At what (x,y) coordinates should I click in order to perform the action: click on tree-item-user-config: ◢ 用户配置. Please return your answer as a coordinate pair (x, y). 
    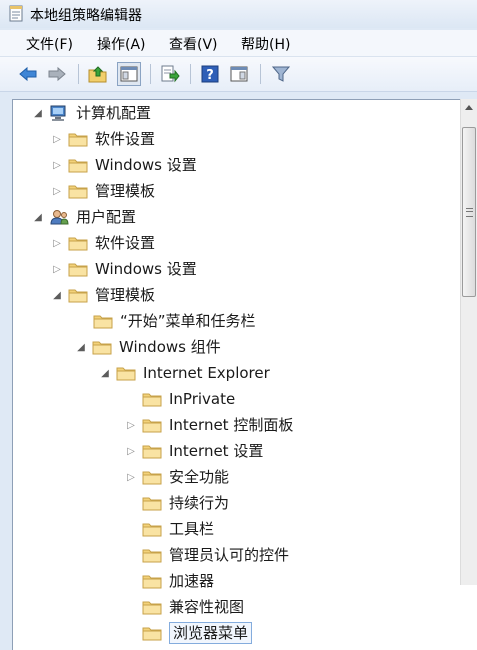
    Looking at the image, I should click on (84, 217).